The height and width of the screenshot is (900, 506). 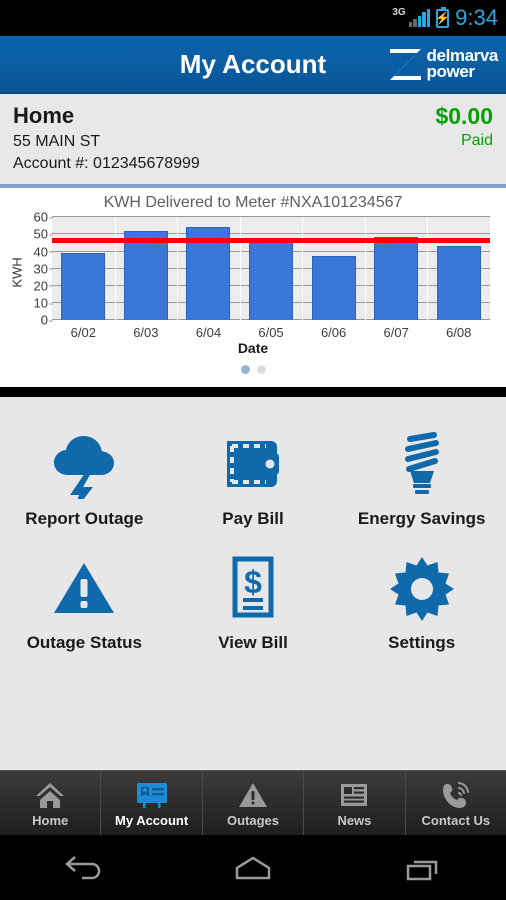 I want to click on newspaper-icon, so click(x=354, y=795).